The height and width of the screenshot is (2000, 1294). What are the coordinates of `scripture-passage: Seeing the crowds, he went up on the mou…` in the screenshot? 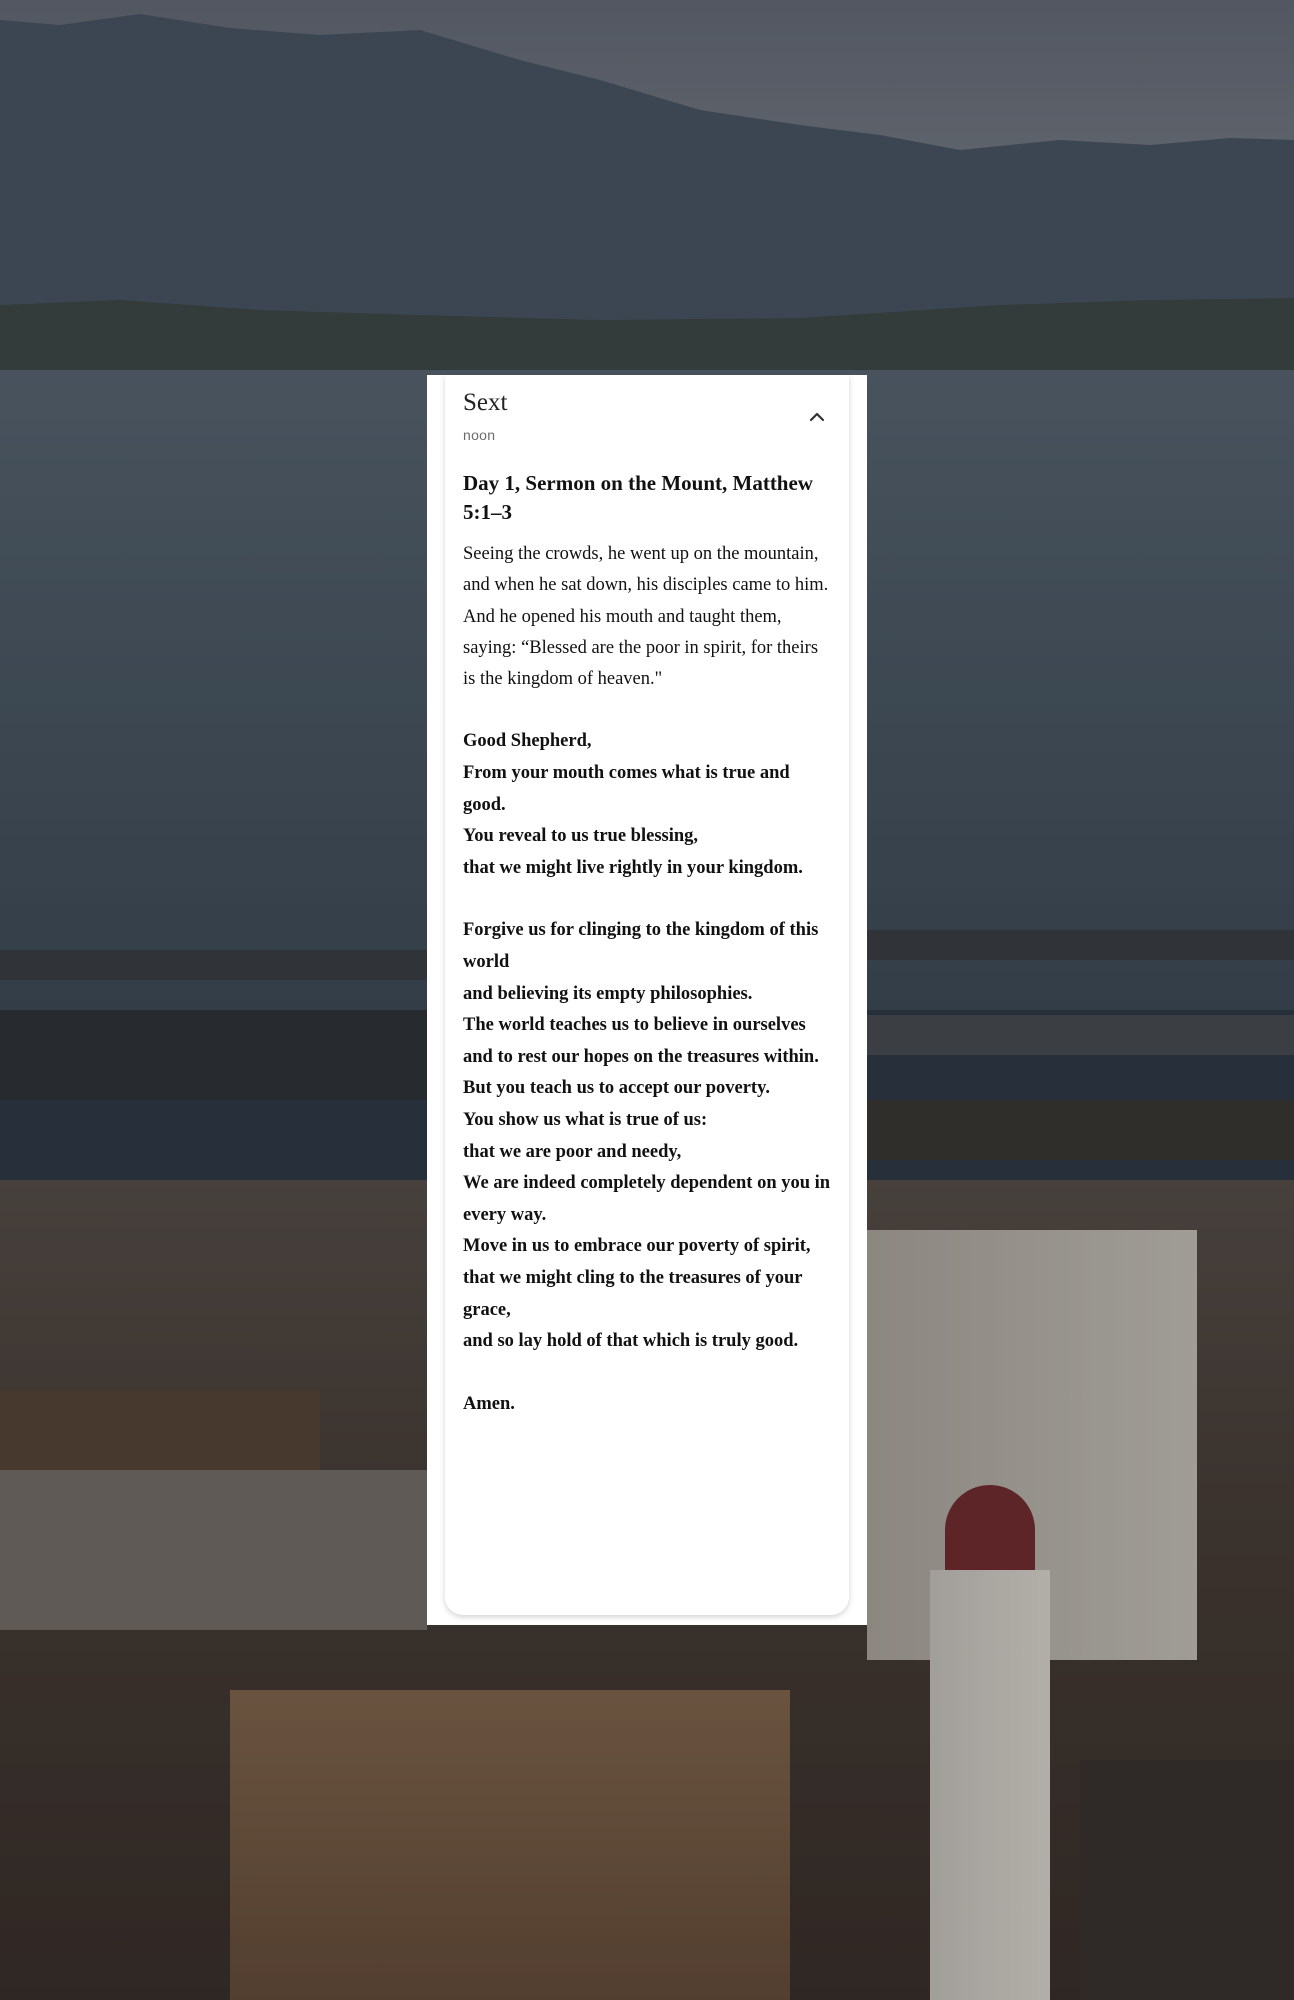 It's located at (646, 617).